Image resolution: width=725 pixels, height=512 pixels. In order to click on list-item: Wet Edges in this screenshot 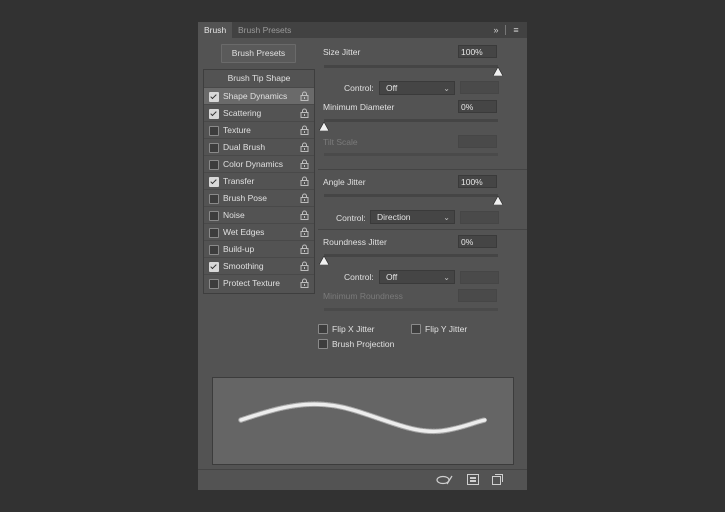, I will do `click(259, 232)`.